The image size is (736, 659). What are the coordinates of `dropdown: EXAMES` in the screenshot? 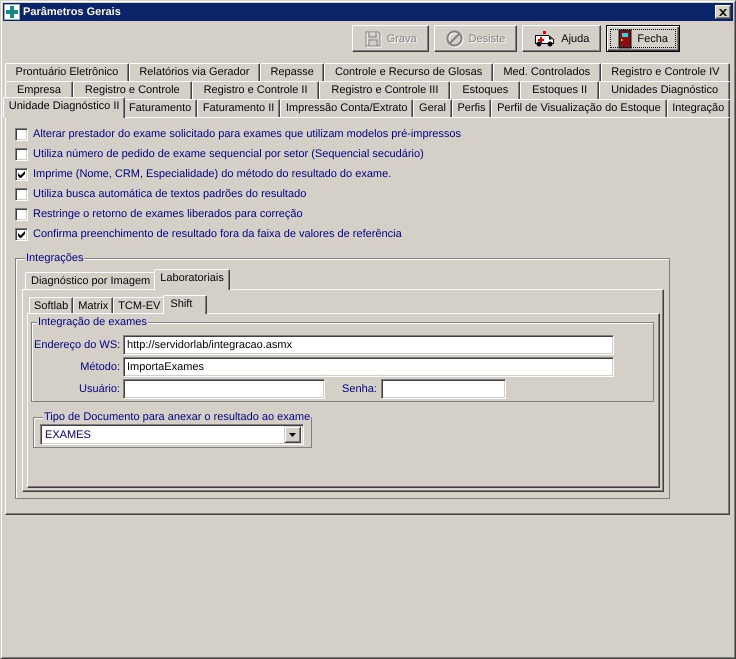 It's located at (172, 434).